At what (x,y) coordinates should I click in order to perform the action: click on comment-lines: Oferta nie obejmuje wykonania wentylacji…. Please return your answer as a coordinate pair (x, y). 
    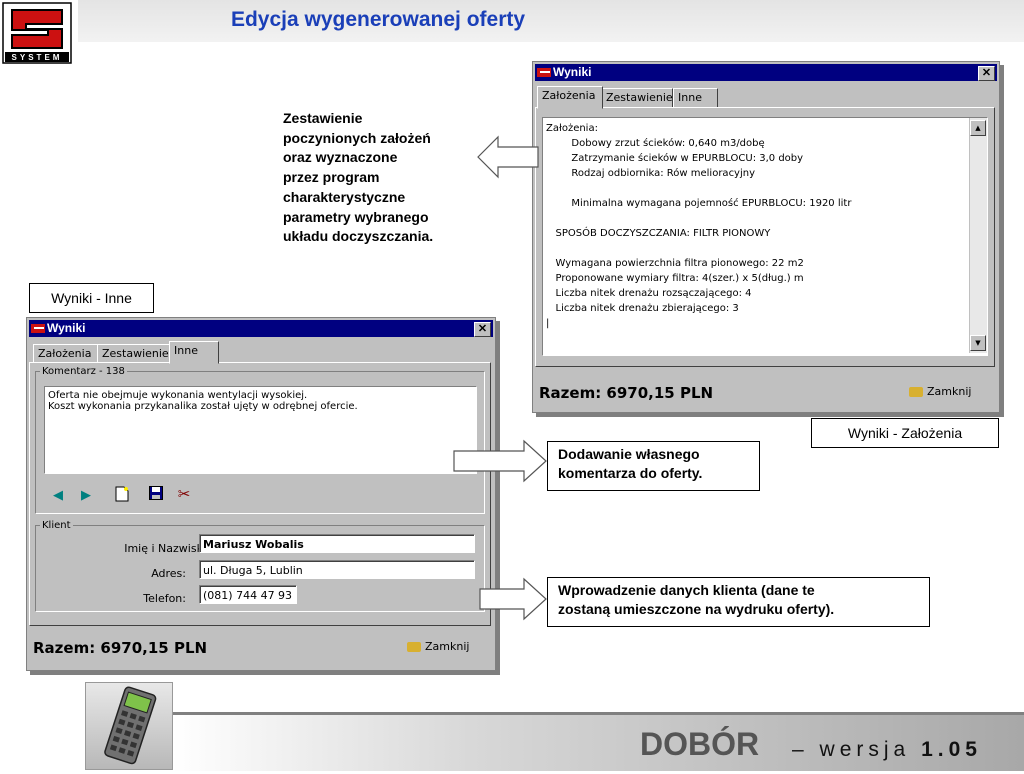
    Looking at the image, I should click on (260, 399).